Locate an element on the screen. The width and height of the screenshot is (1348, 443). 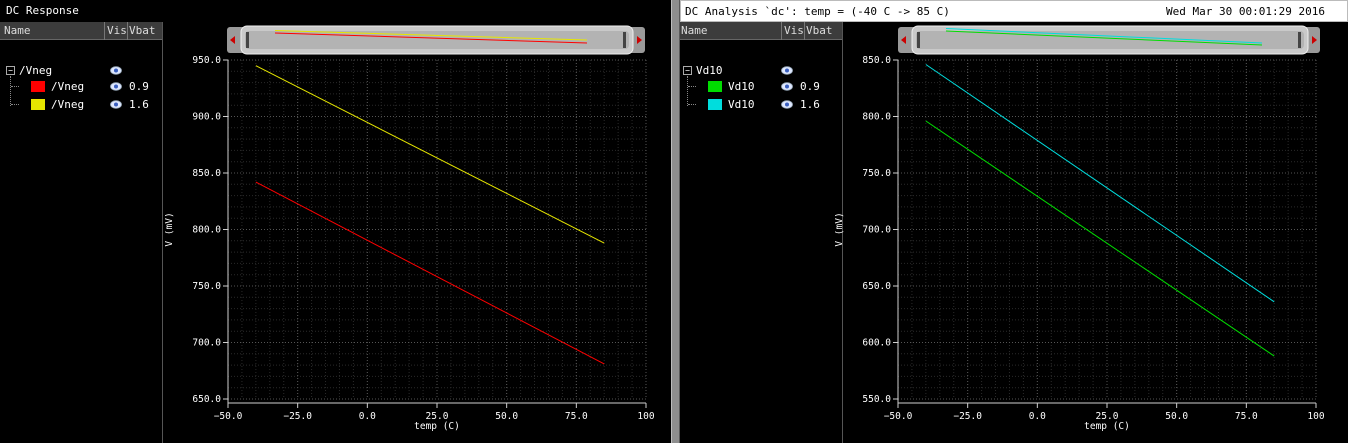
legend-group-row: − Vd10 is located at coordinates (760, 71).